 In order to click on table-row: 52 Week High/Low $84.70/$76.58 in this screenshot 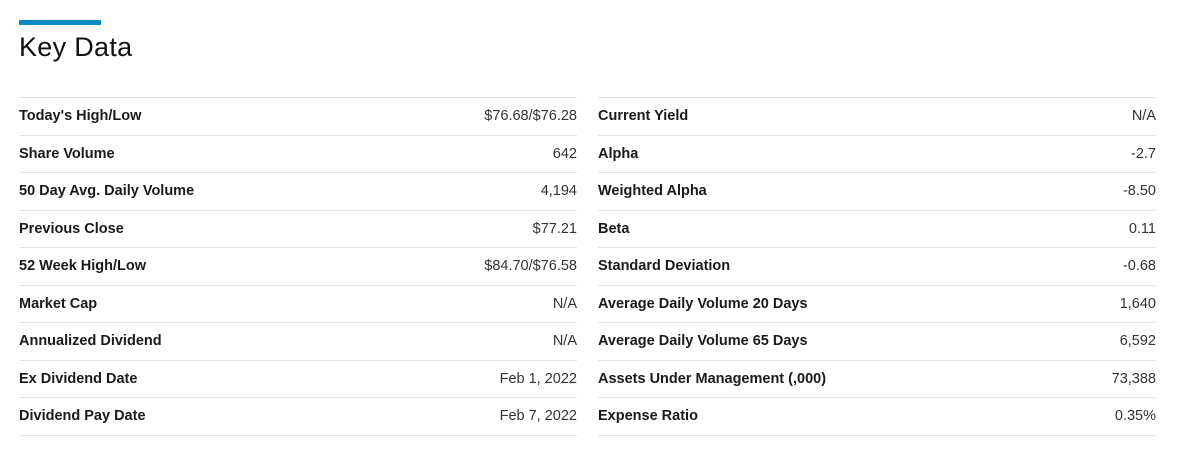, I will do `click(298, 267)`.